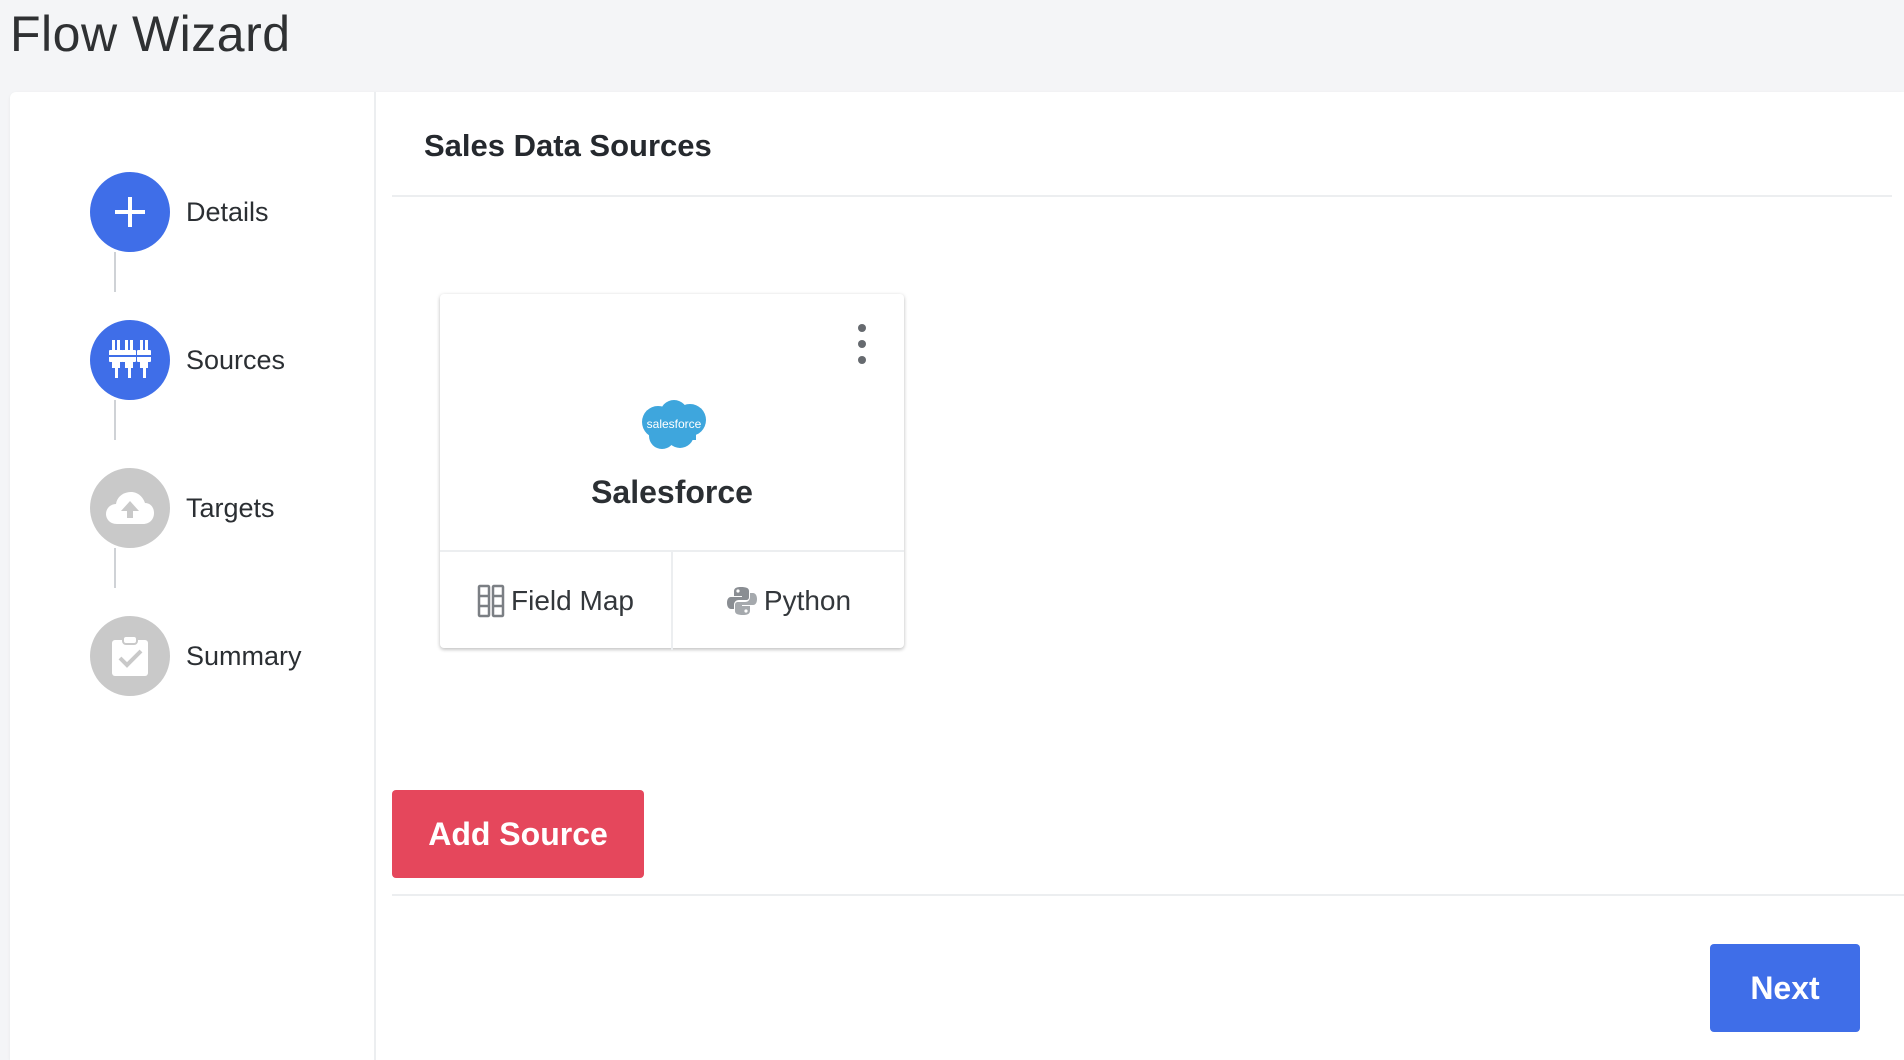  I want to click on python-label: Python, so click(807, 600).